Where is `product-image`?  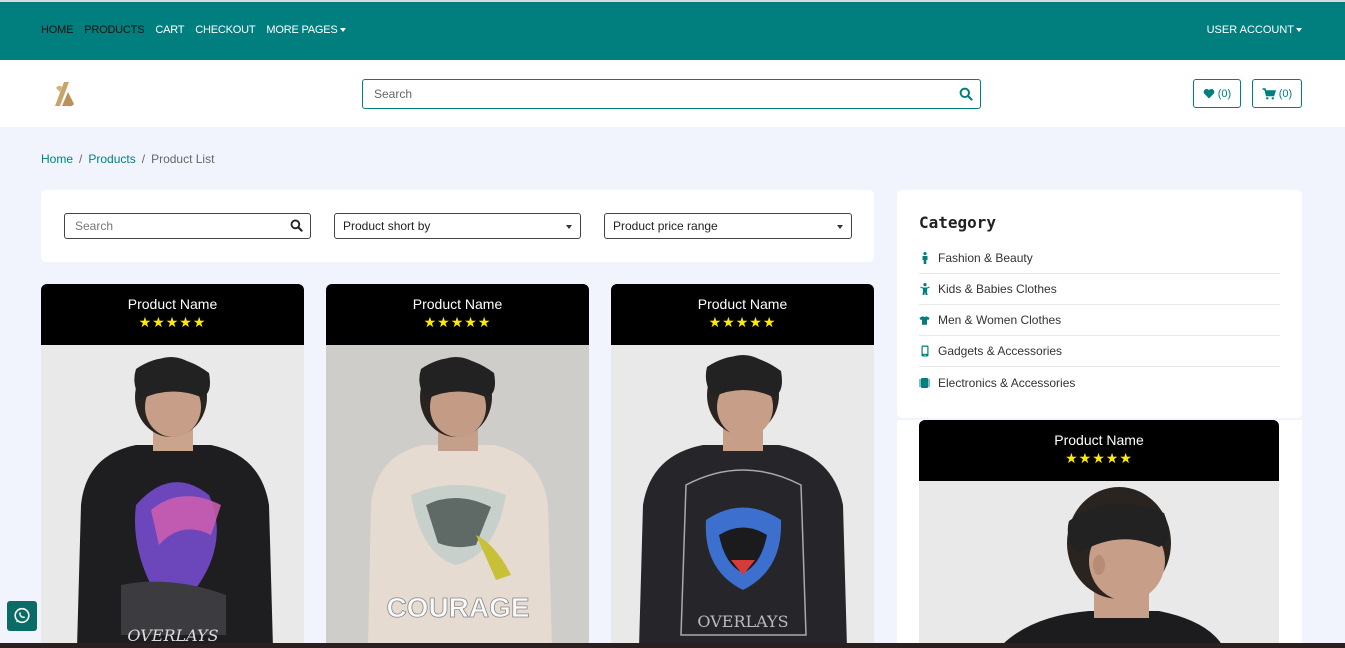
product-image is located at coordinates (1099, 564).